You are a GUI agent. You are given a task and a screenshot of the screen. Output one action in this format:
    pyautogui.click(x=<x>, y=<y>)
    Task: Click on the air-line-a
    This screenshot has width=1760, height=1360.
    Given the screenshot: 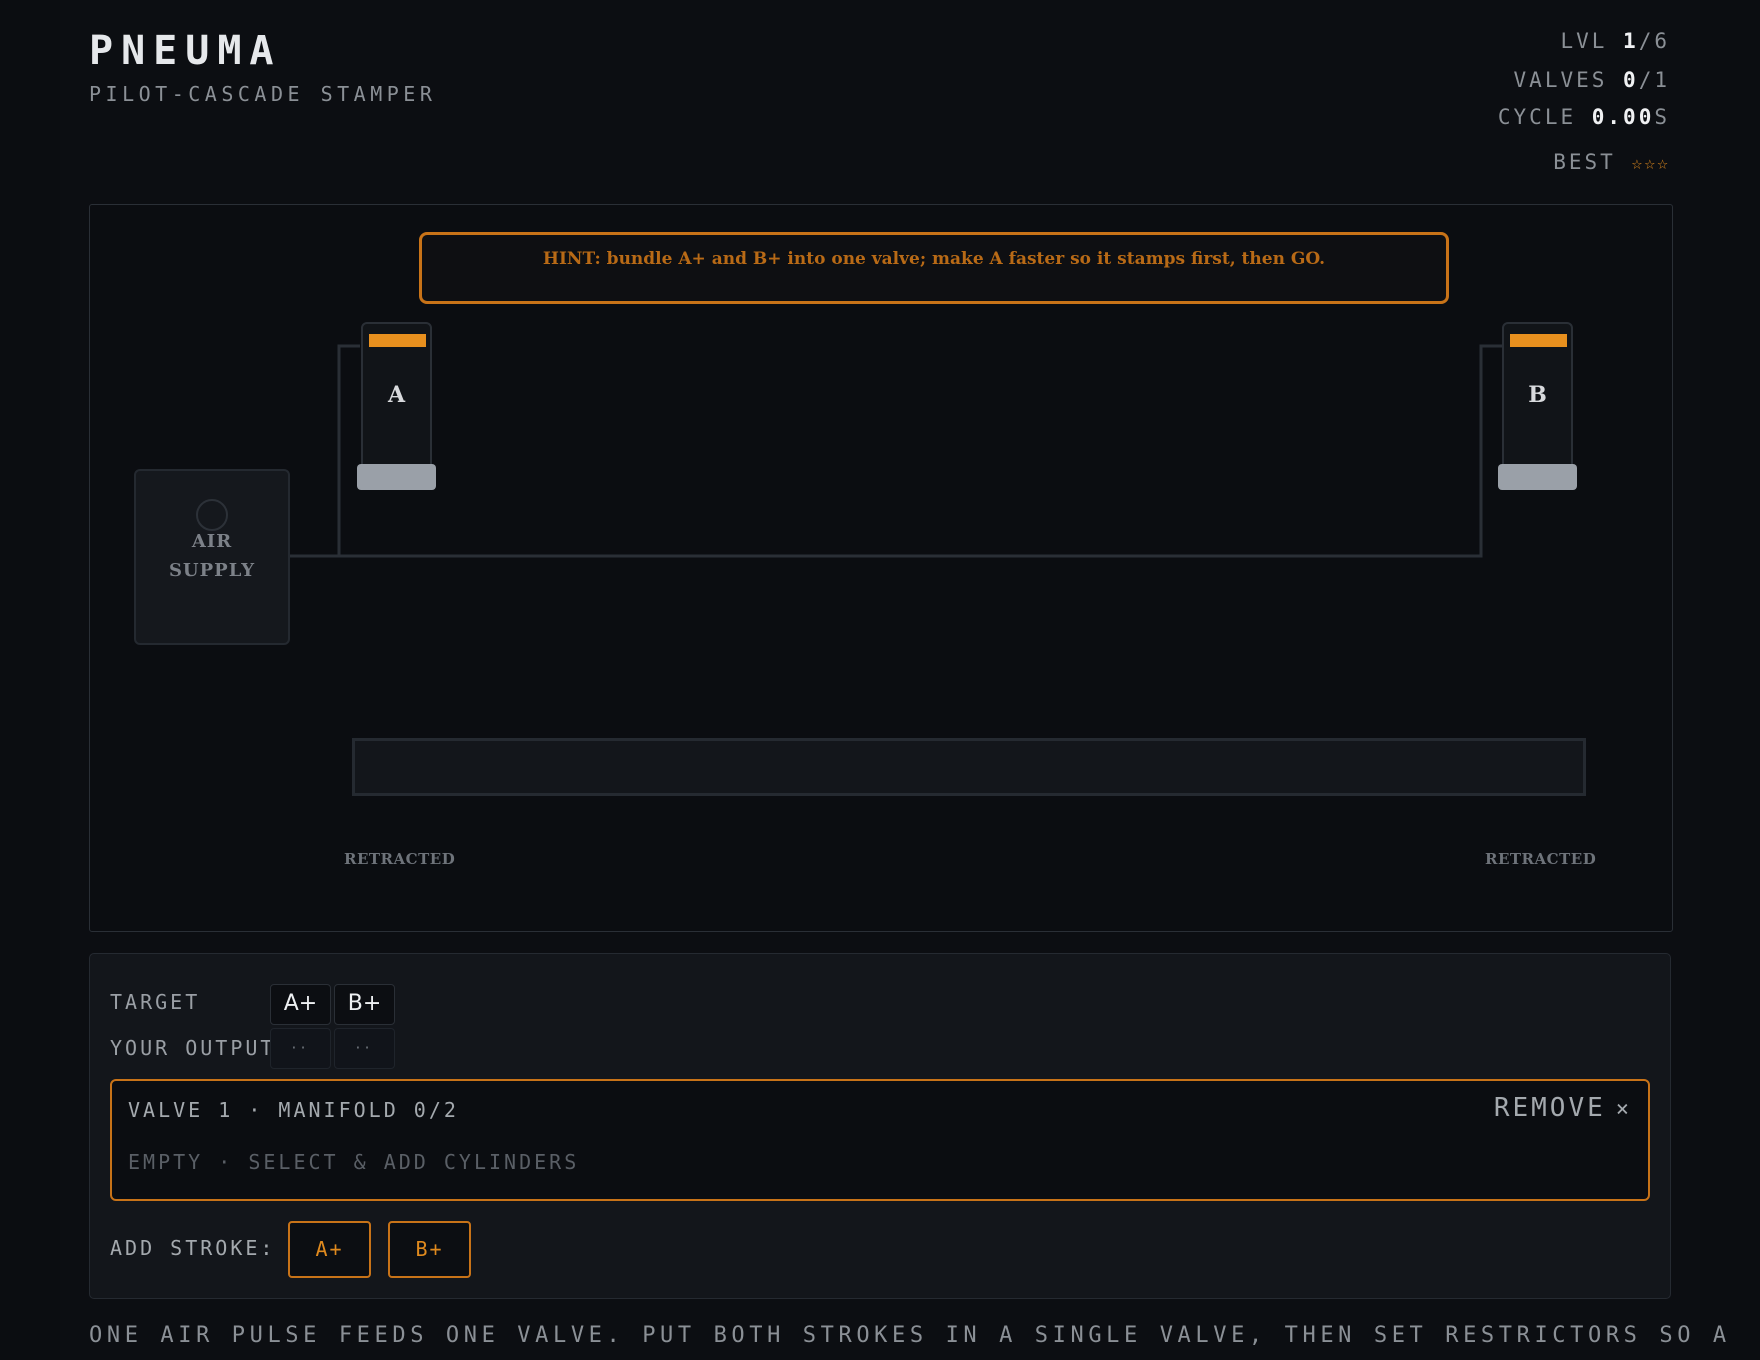 What is the action you would take?
    pyautogui.click(x=325, y=451)
    